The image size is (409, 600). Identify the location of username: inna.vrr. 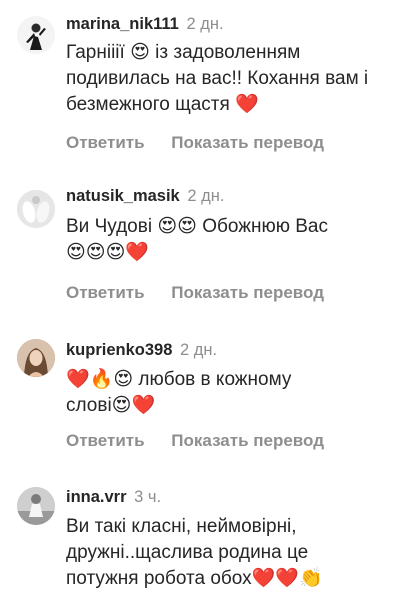
(96, 497).